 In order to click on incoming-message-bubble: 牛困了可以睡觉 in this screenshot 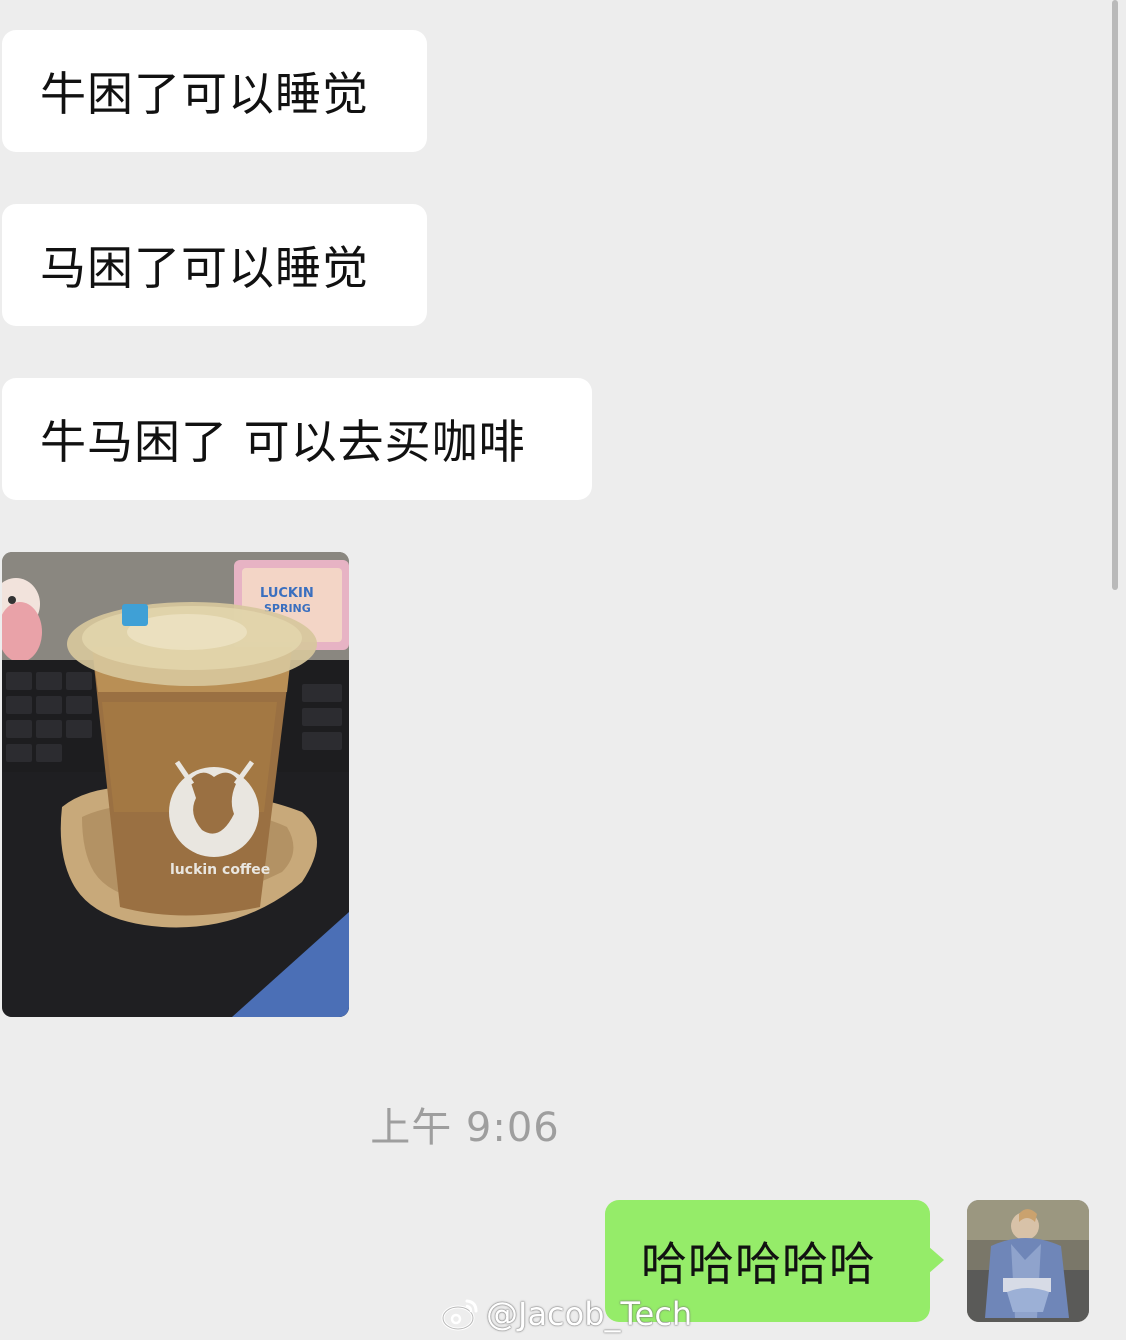, I will do `click(214, 91)`.